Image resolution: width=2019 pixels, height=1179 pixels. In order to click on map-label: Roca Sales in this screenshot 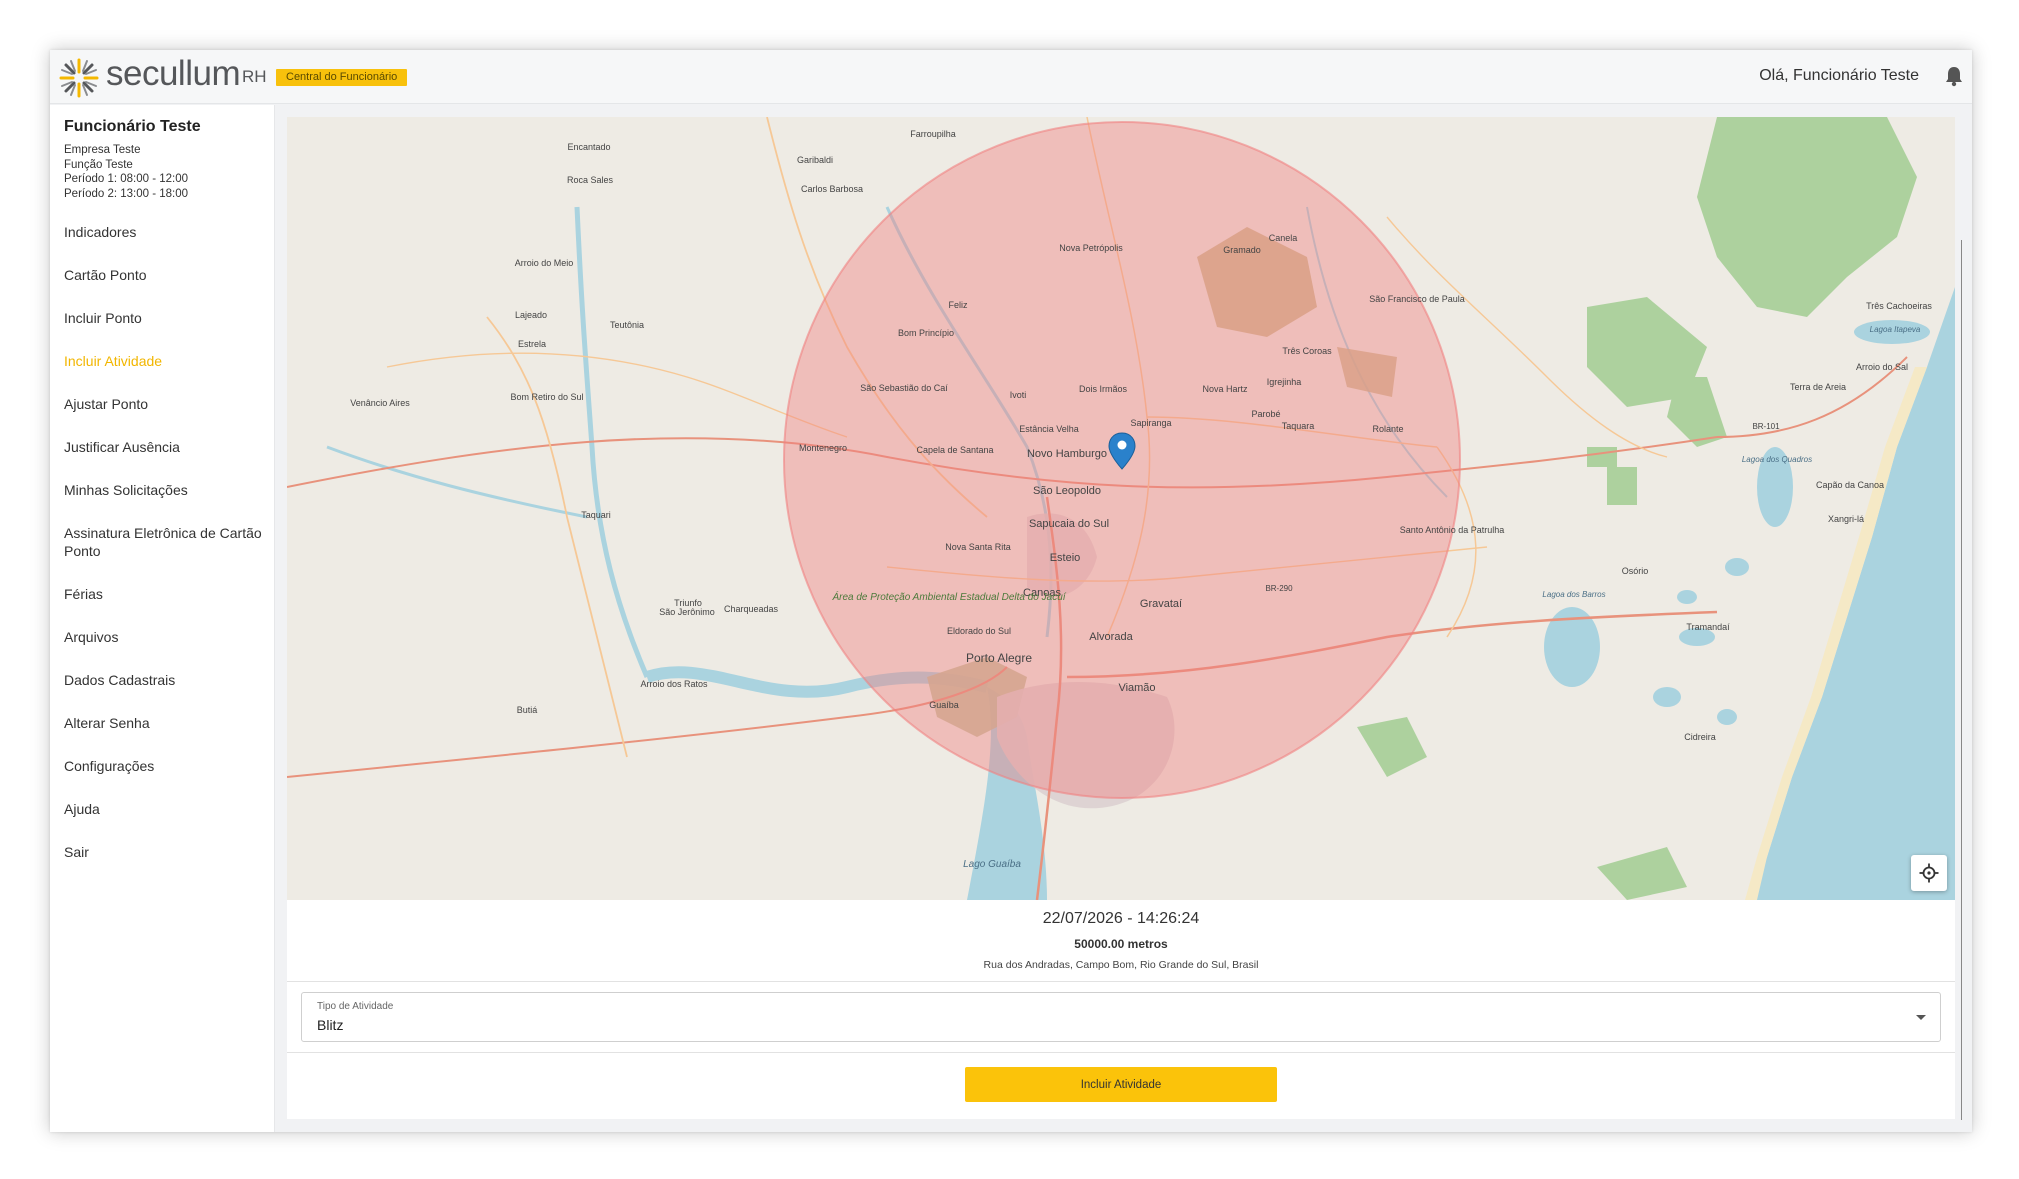, I will do `click(590, 180)`.